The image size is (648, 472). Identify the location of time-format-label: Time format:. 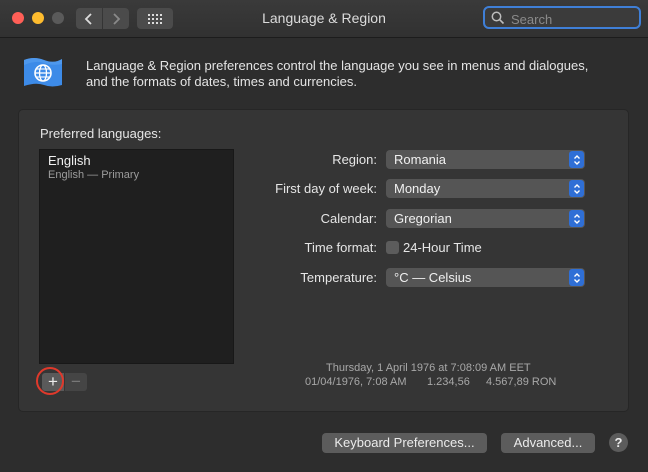
(340, 247).